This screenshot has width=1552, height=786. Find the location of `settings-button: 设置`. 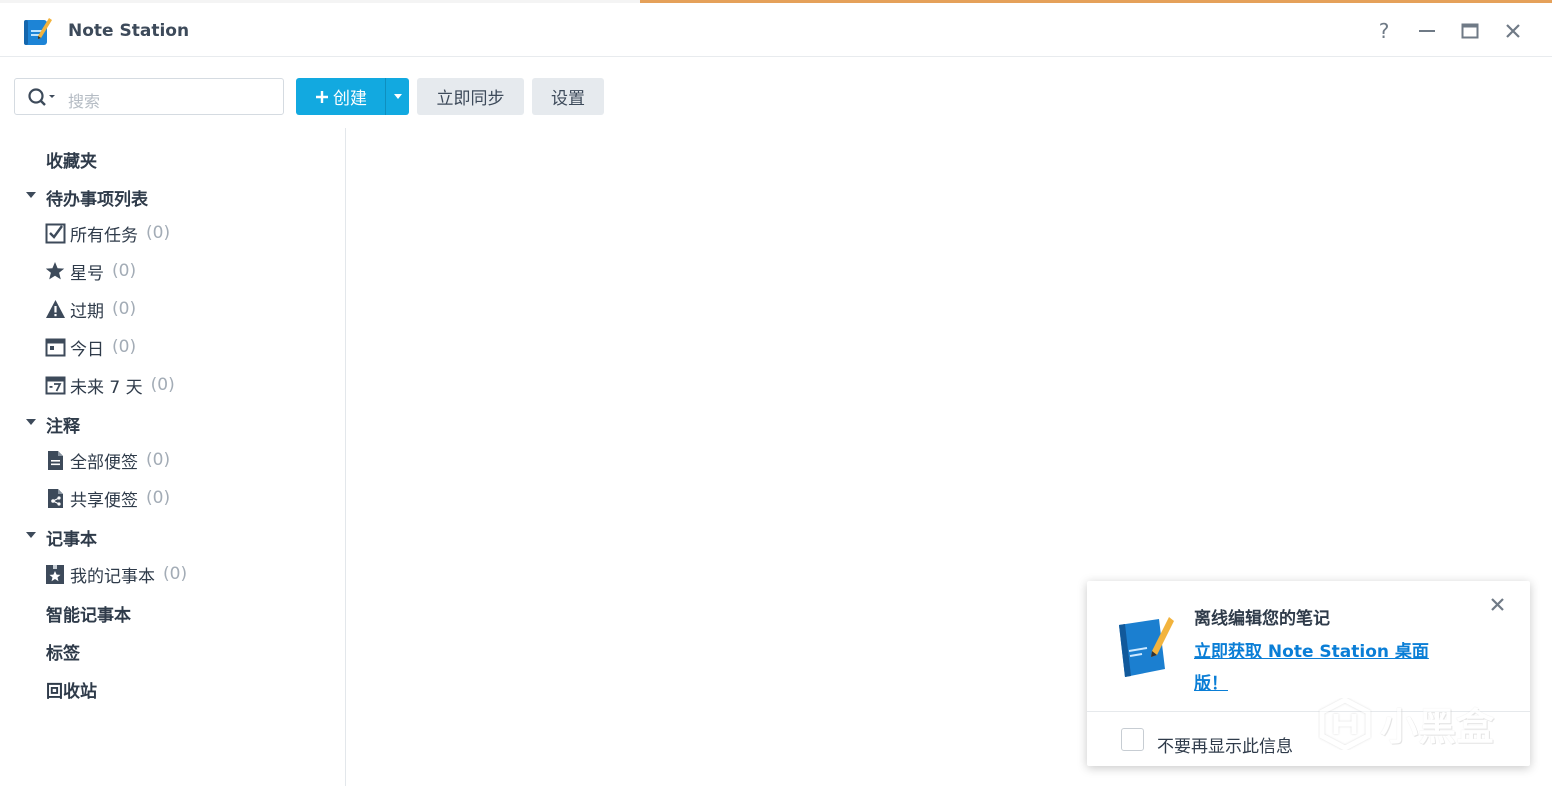

settings-button: 设置 is located at coordinates (568, 96).